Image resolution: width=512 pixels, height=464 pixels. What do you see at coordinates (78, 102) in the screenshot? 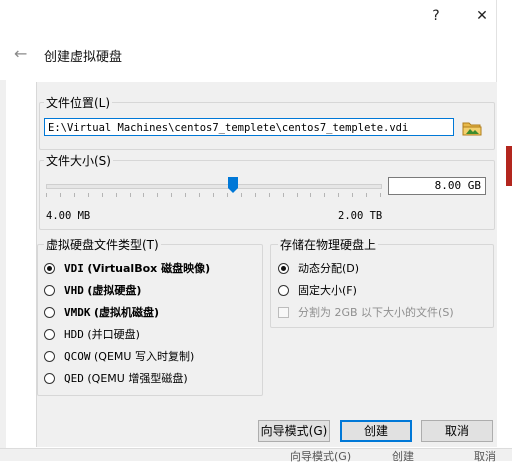
I see `location-label: 文件位置(L)` at bounding box center [78, 102].